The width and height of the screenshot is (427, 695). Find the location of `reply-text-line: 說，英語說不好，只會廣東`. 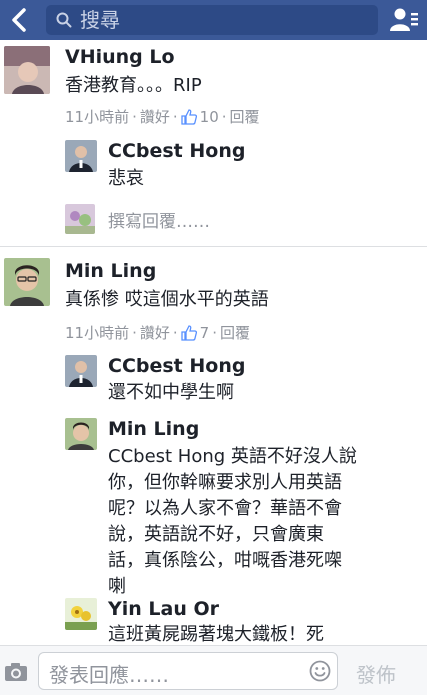

reply-text-line: 說，英語說不好，只會廣東 is located at coordinates (216, 534).